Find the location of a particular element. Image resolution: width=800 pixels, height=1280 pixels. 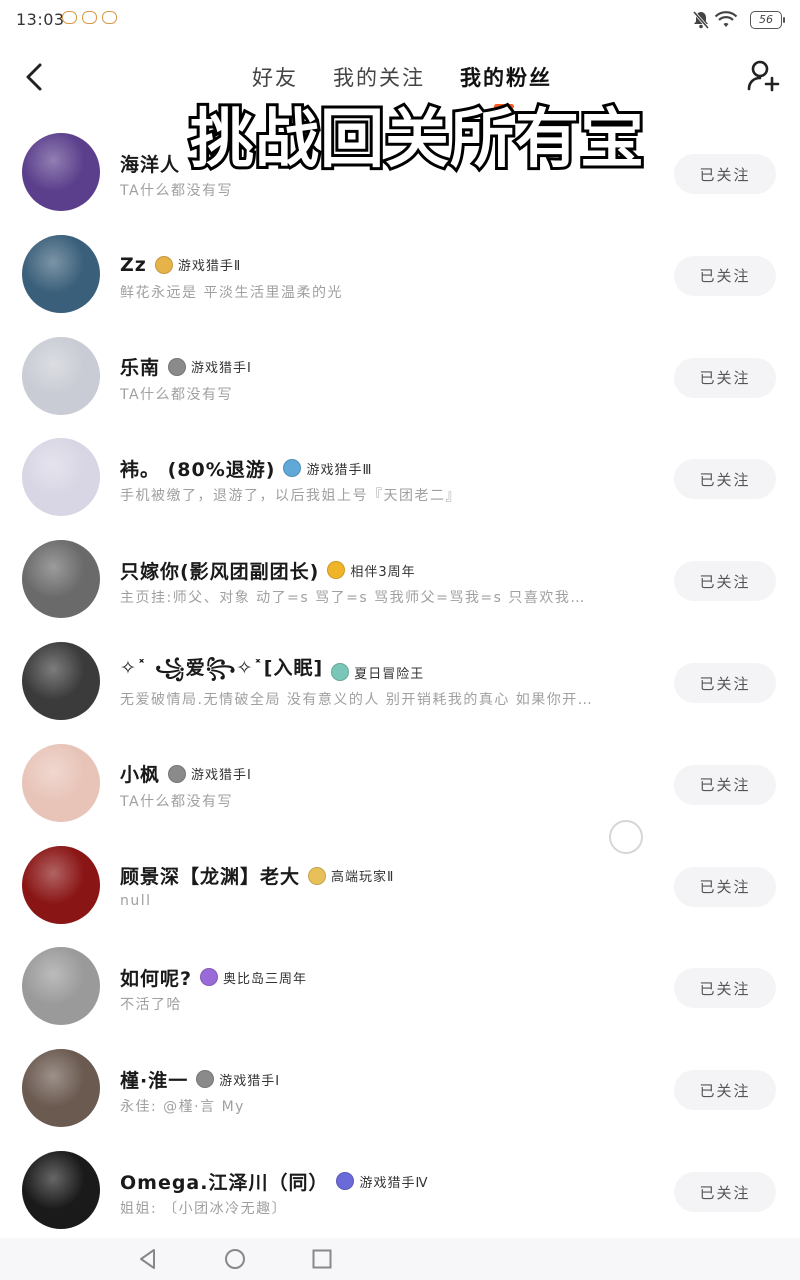

list-item: Omega.江泽川（同） 游戏猎手Ⅳ 姐姐: 〔小团冰冷无趣〕 已关注 is located at coordinates (400, 1188).